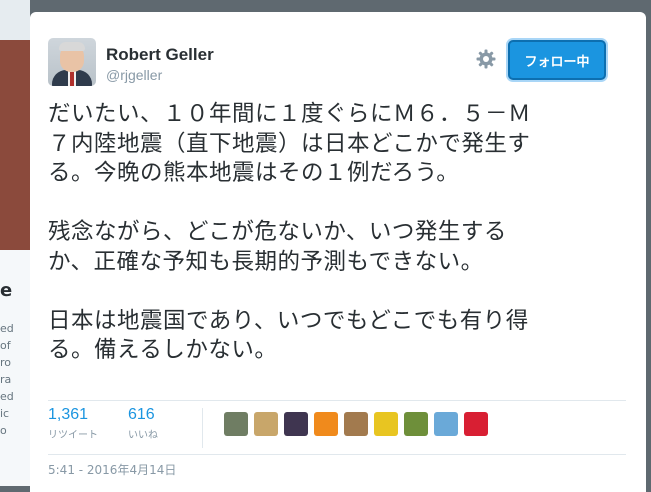  Describe the element at coordinates (143, 435) in the screenshot. I see `like-label: いいね` at that location.